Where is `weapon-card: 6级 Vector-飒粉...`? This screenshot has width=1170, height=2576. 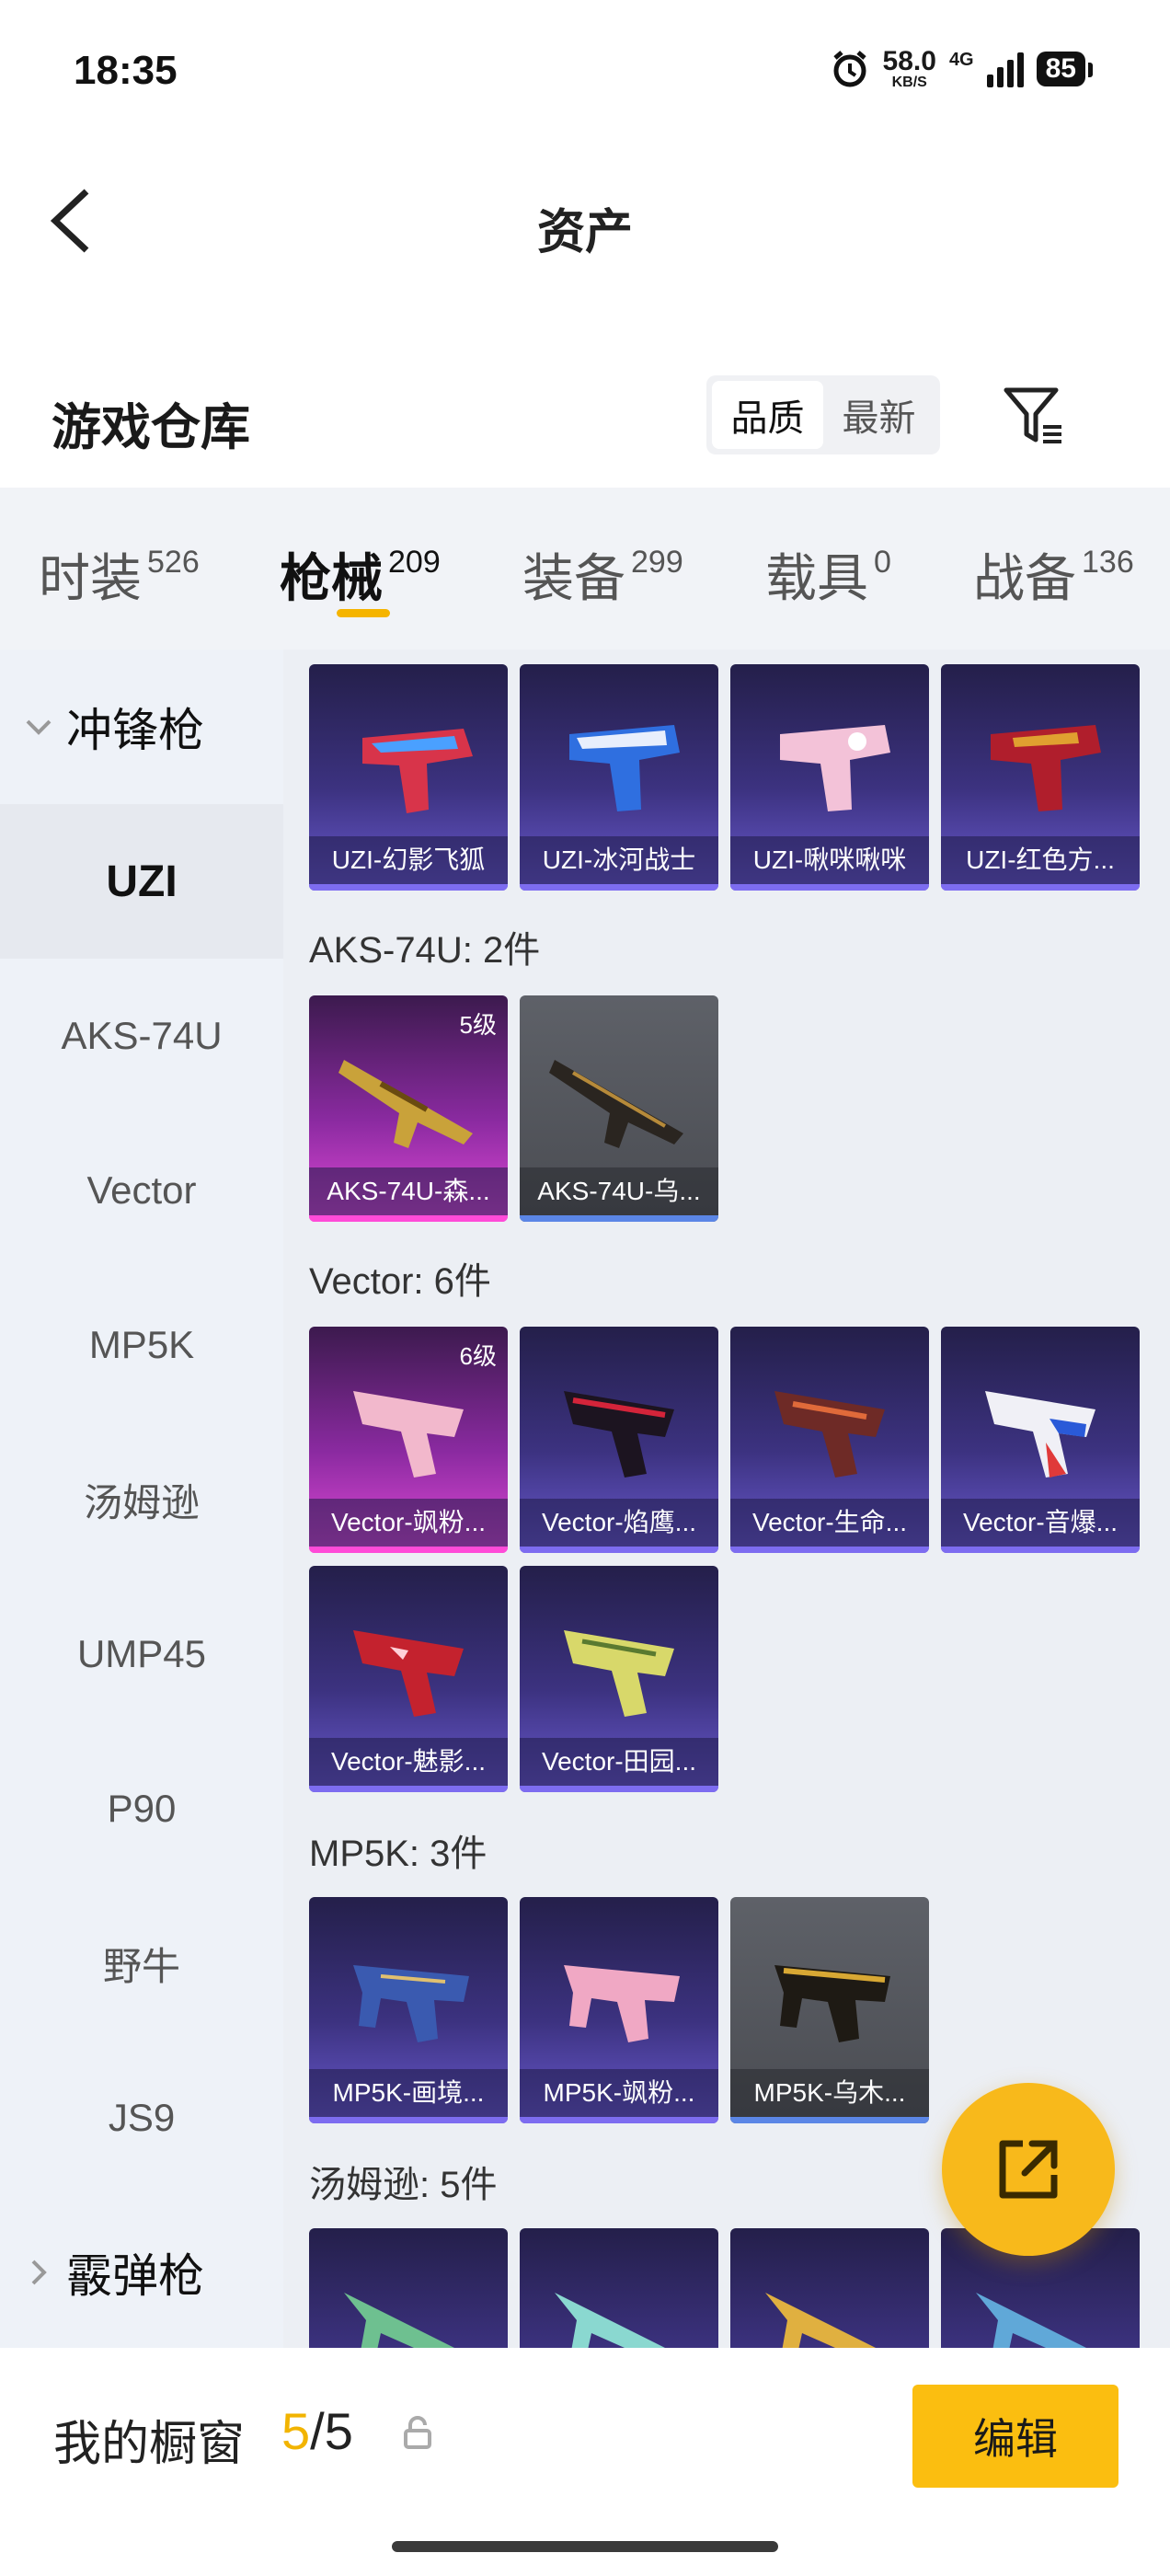
weapon-card: 6级 Vector-飒粉... is located at coordinates (408, 1440).